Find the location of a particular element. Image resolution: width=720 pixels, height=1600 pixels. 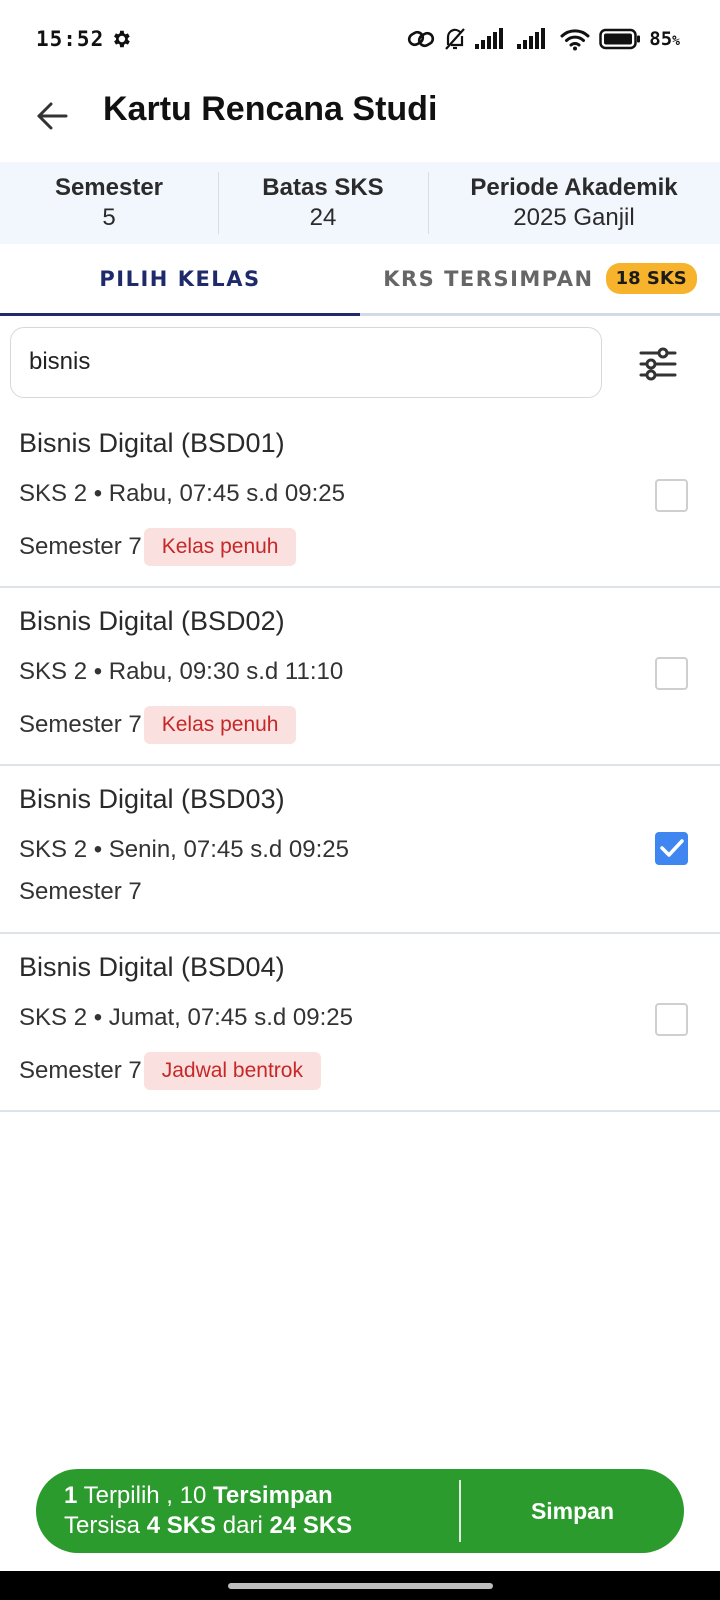

info-batas-sks: Batas SKS 24 is located at coordinates (323, 203).